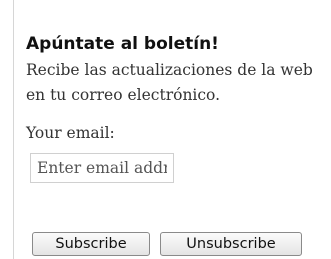 This screenshot has width=331, height=259. Describe the element at coordinates (231, 244) in the screenshot. I see `unsubscribe-button: Unsubscribe` at that location.